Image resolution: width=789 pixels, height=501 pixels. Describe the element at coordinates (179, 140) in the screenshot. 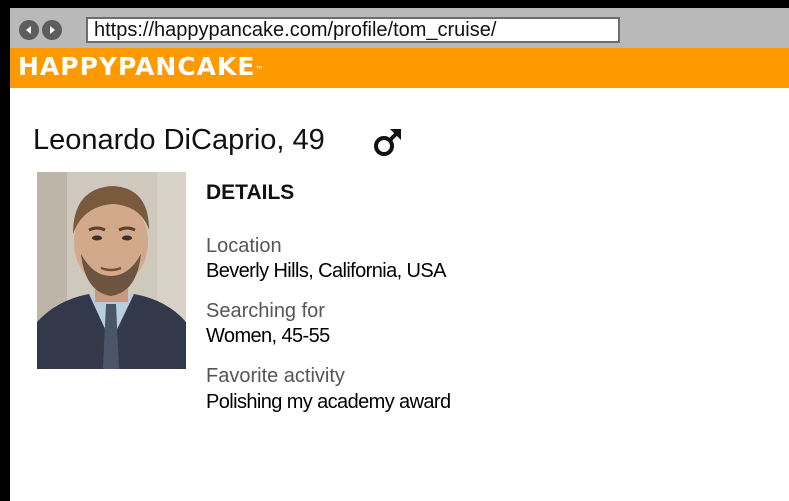

I see `profile-name-age: Leonardo DiCaprio, 49` at that location.